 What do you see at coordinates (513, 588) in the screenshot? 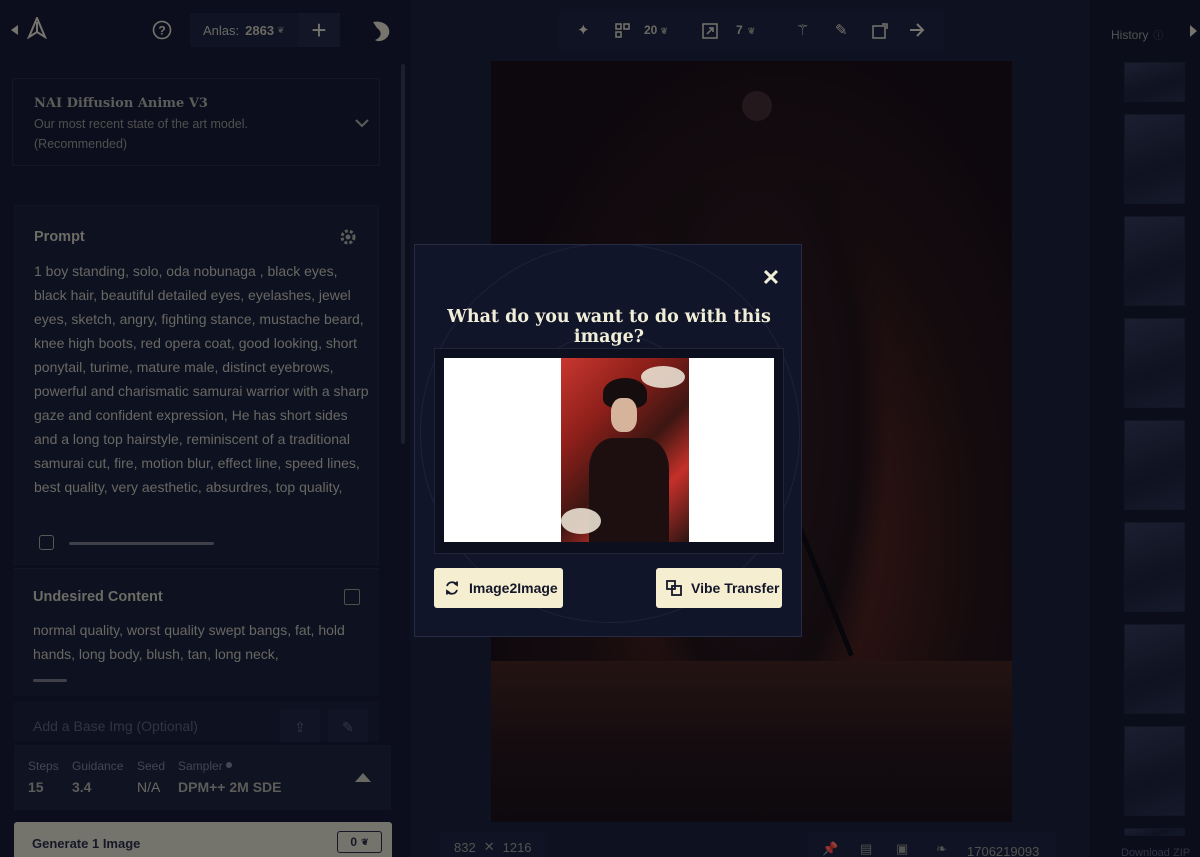
I see `image2image-label: Image2Image` at bounding box center [513, 588].